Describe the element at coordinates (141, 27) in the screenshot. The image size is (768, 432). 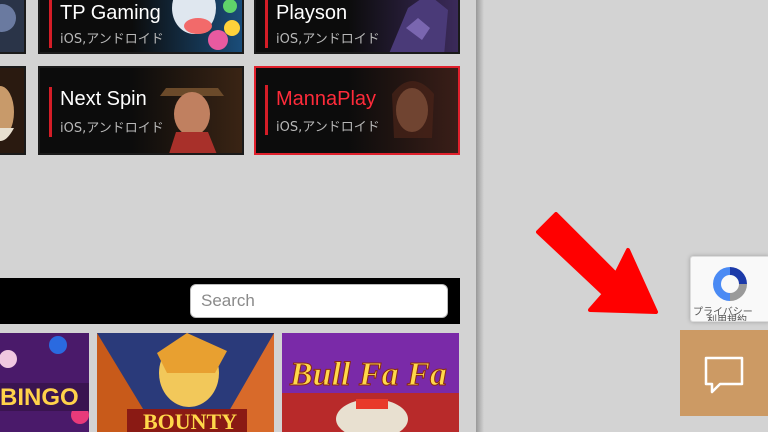
I see `provider-card-tp-gaming: TP Gaming iOS,アンドロイド` at that location.